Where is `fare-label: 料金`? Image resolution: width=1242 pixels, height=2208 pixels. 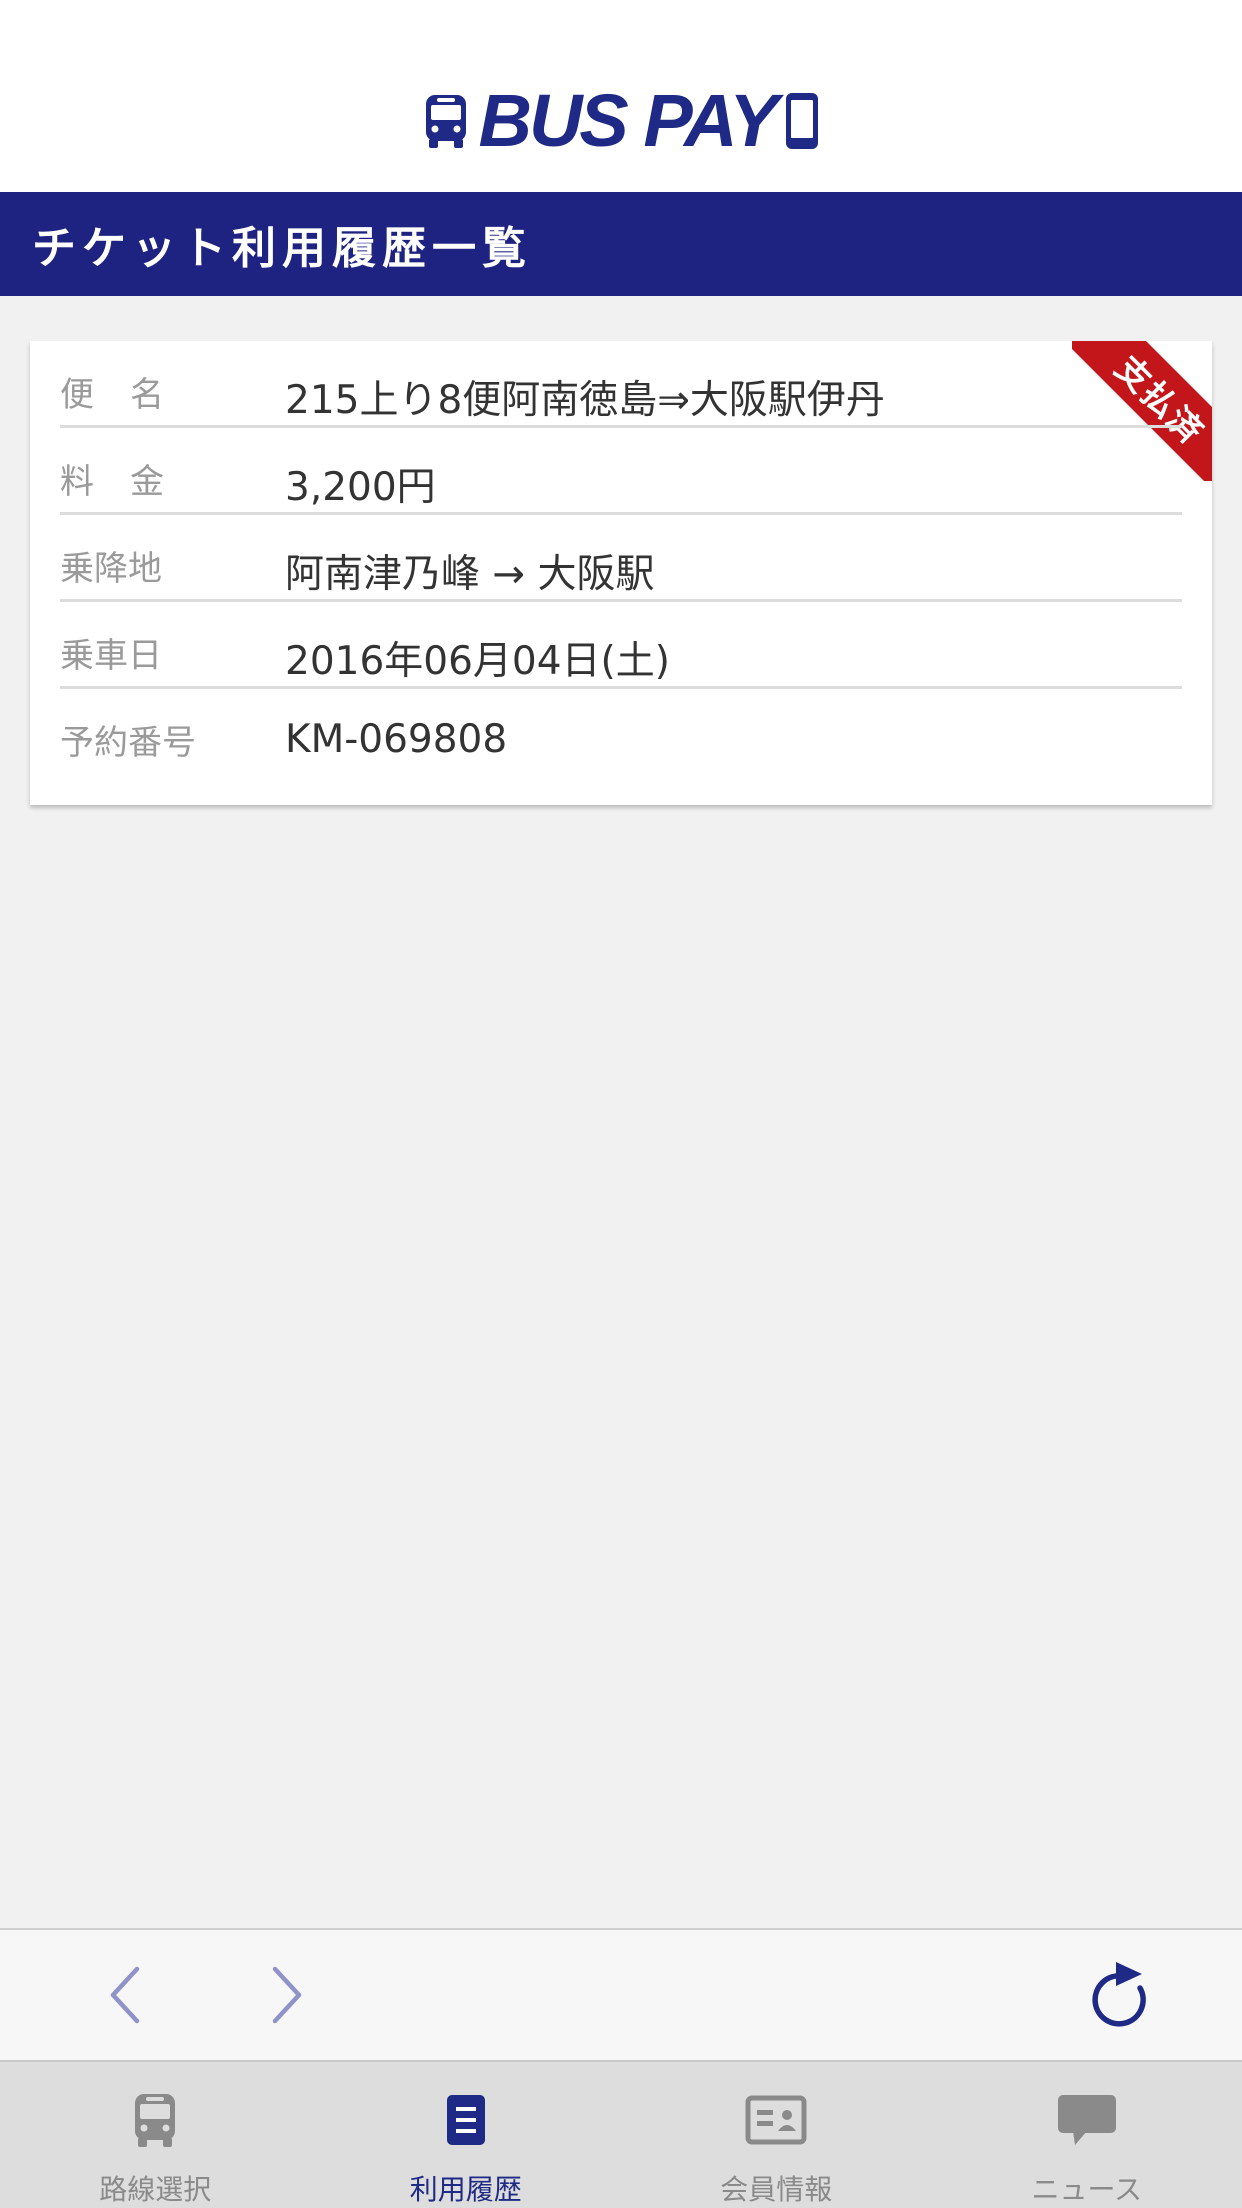 fare-label: 料金 is located at coordinates (130, 482).